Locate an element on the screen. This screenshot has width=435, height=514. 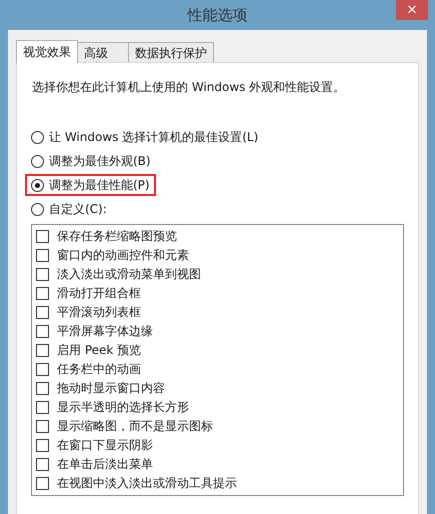
effect-label: 启用 Peek 预览 is located at coordinates (99, 350).